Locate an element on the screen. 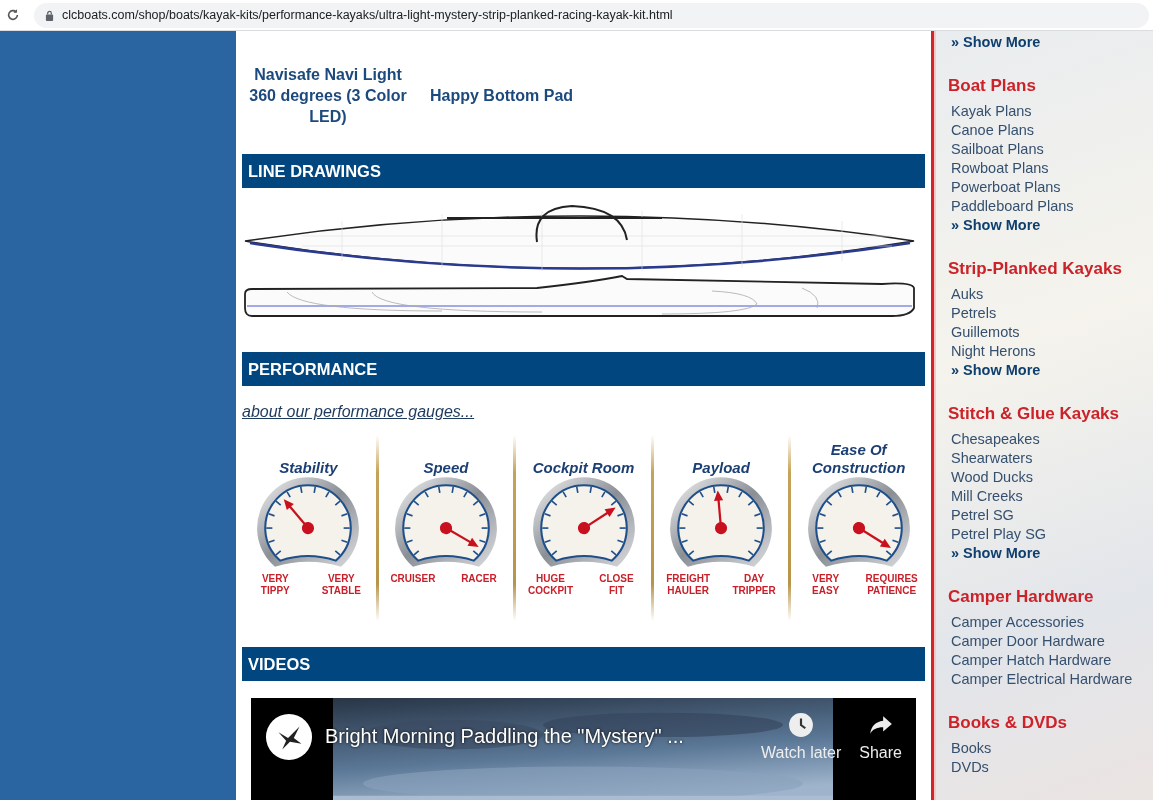 This screenshot has width=1153, height=800. gauge-max-label: REQUIRES PATIENCE is located at coordinates (891, 585).